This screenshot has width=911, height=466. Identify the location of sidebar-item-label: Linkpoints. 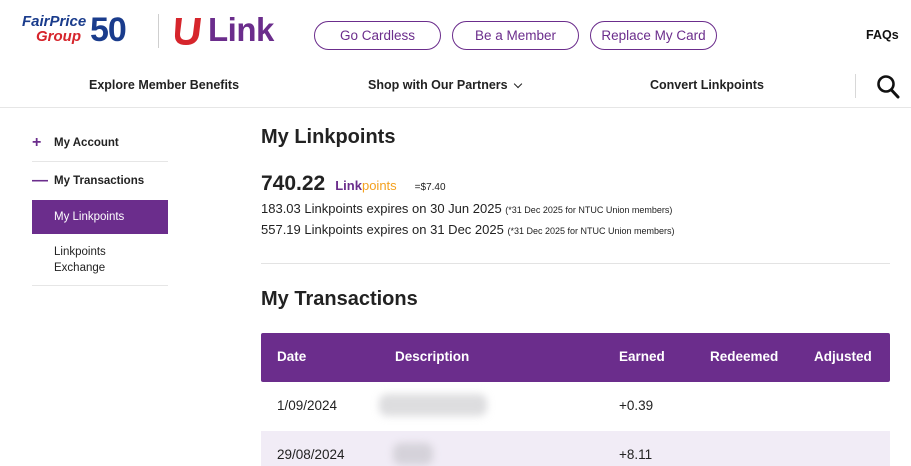
(80, 252).